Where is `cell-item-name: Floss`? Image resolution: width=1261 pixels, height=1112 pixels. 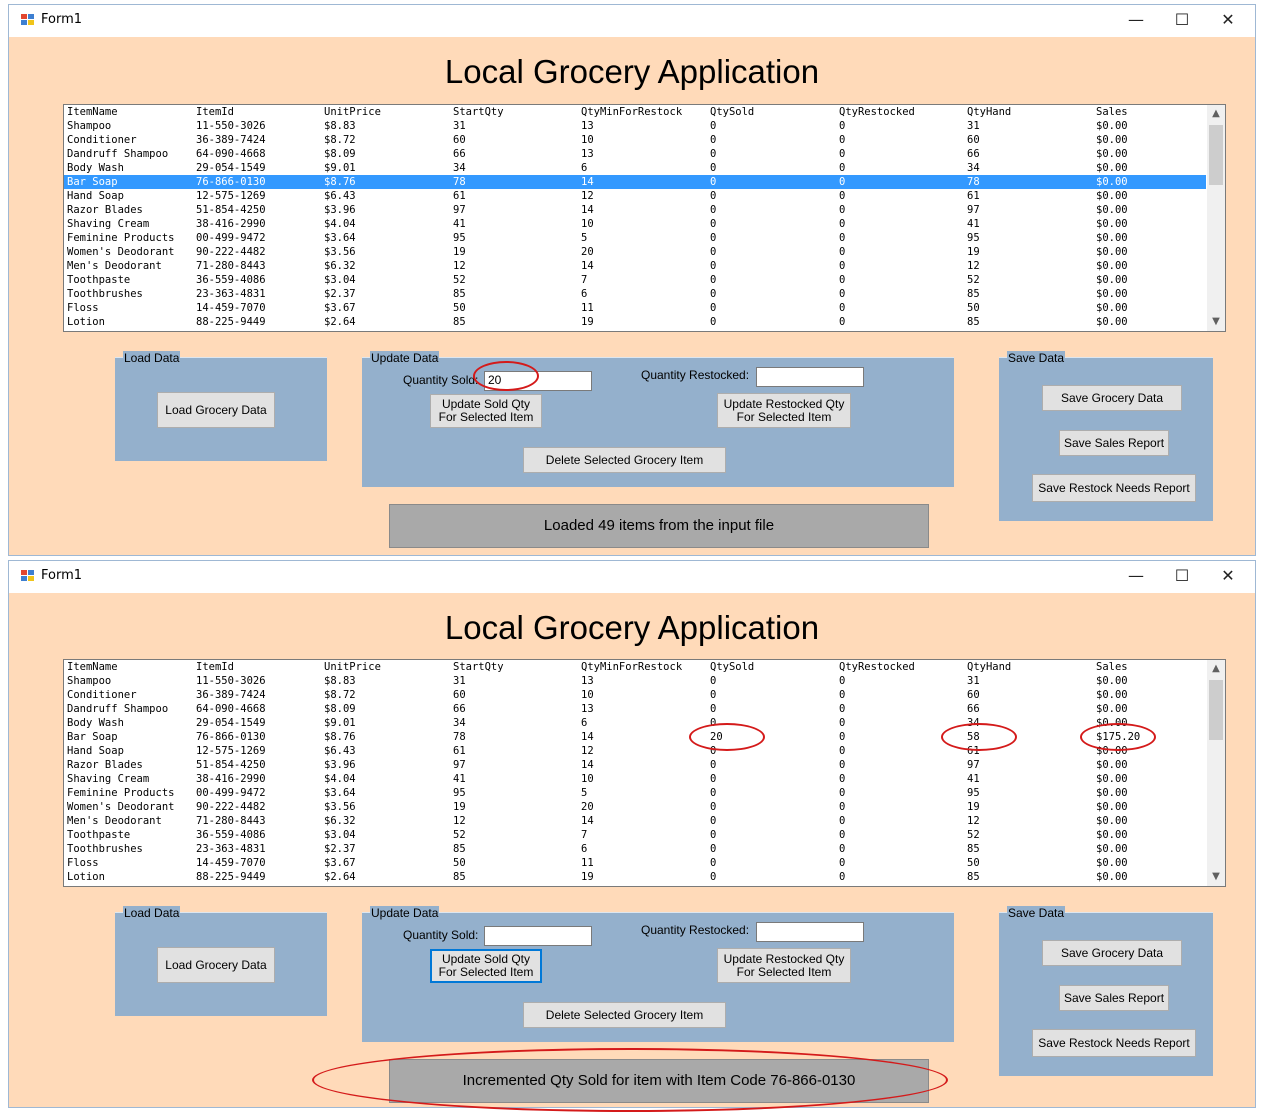
cell-item-name: Floss is located at coordinates (83, 863).